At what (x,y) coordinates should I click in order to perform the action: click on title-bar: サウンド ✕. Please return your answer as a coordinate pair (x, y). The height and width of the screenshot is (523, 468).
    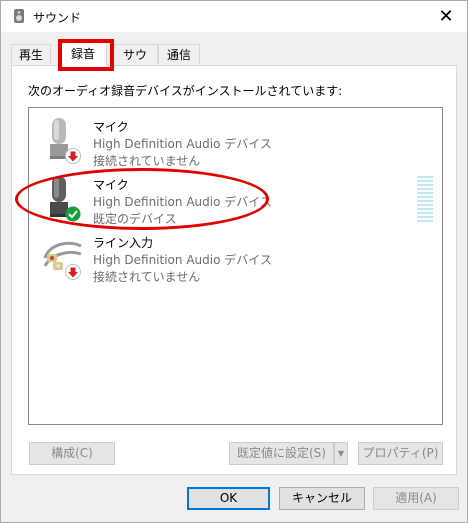
    Looking at the image, I should click on (234, 16).